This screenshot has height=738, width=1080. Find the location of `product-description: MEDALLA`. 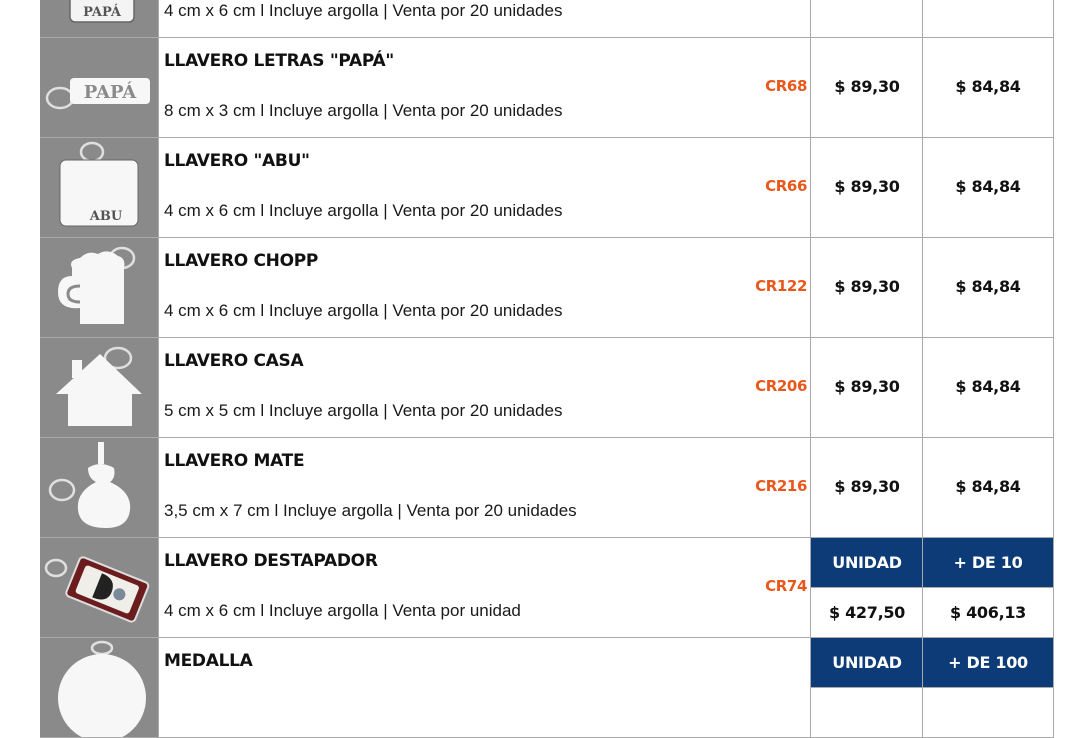

product-description: MEDALLA is located at coordinates (484, 687).